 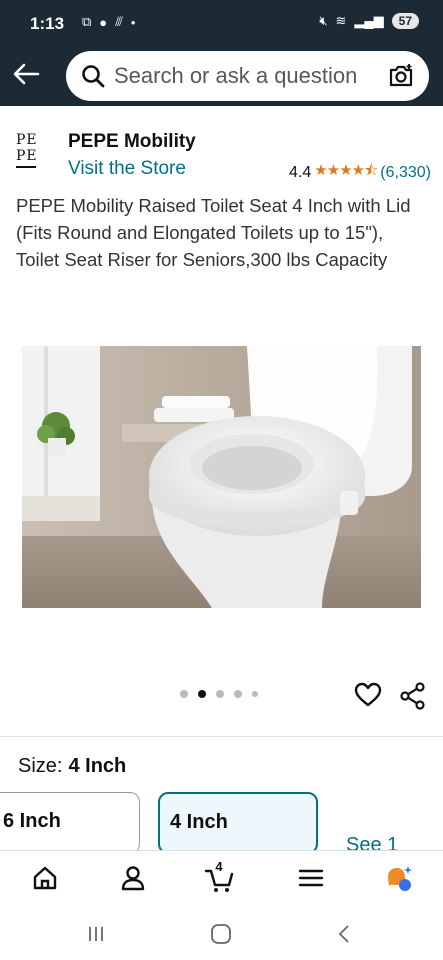 I want to click on rating-summary: 4.4 ★★★★⯪ (6,330), so click(x=360, y=172).